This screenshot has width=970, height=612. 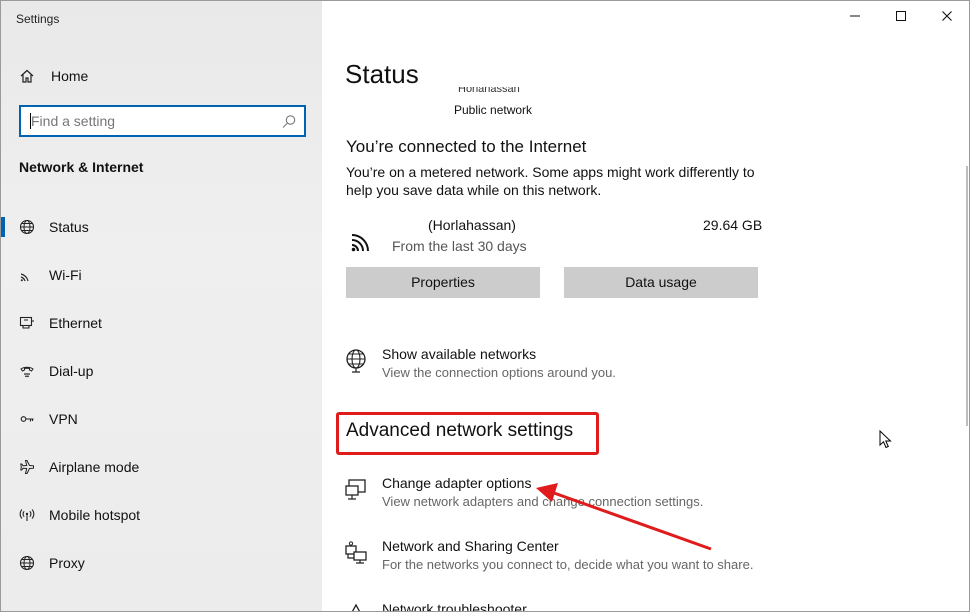 What do you see at coordinates (382, 74) in the screenshot?
I see `page-title: Status` at bounding box center [382, 74].